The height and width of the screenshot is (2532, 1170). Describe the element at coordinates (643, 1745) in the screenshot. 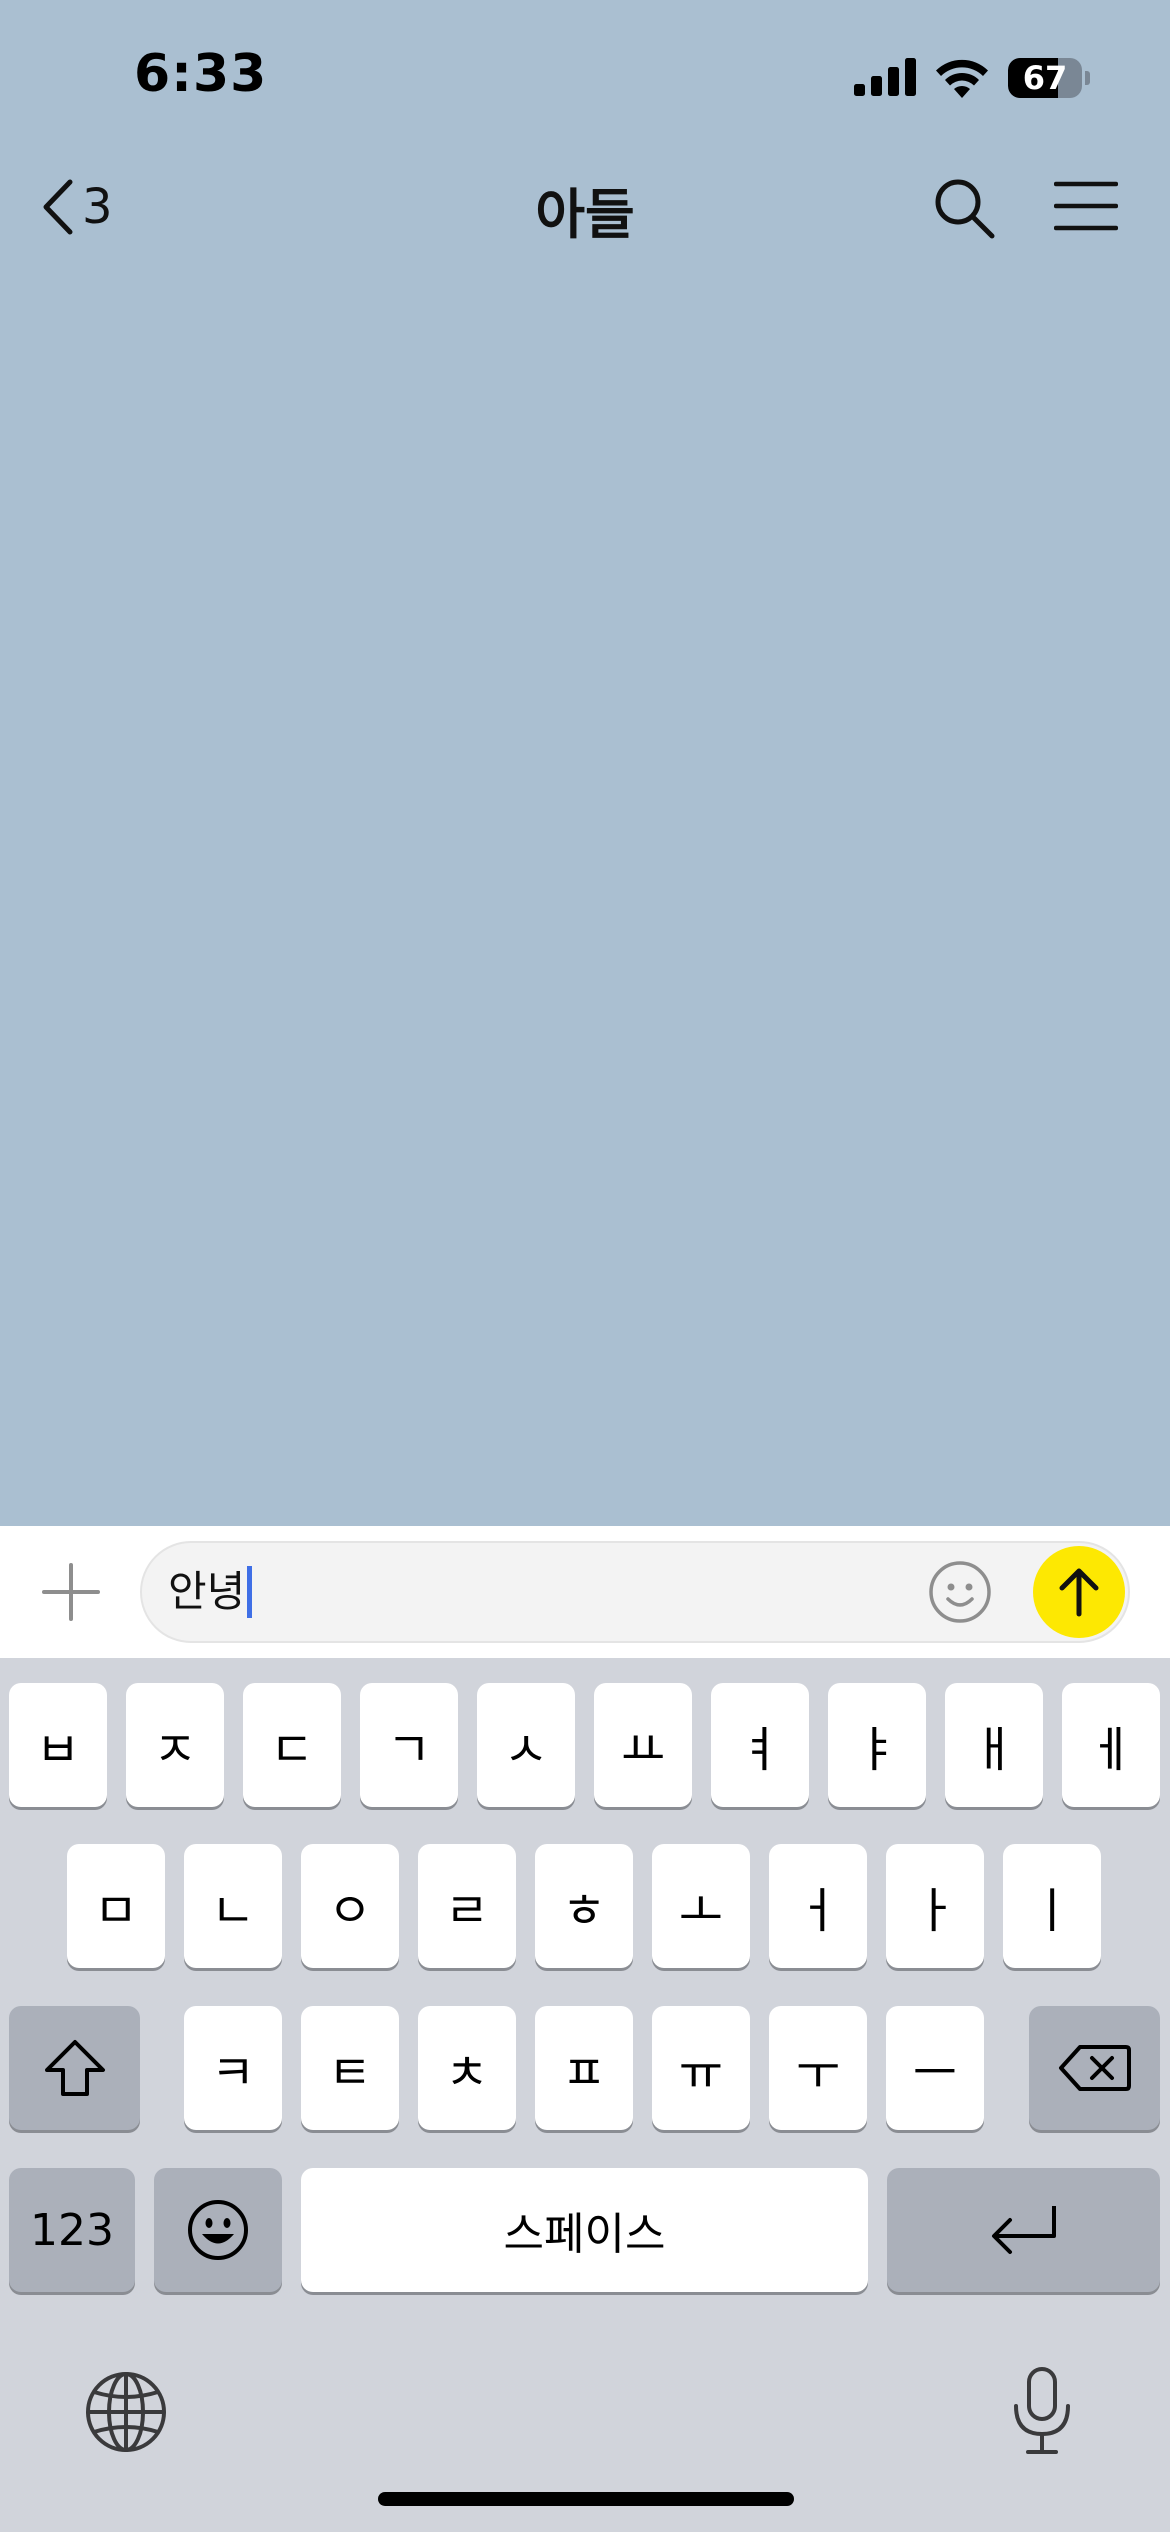

I see `key-yo: ㅛ` at that location.